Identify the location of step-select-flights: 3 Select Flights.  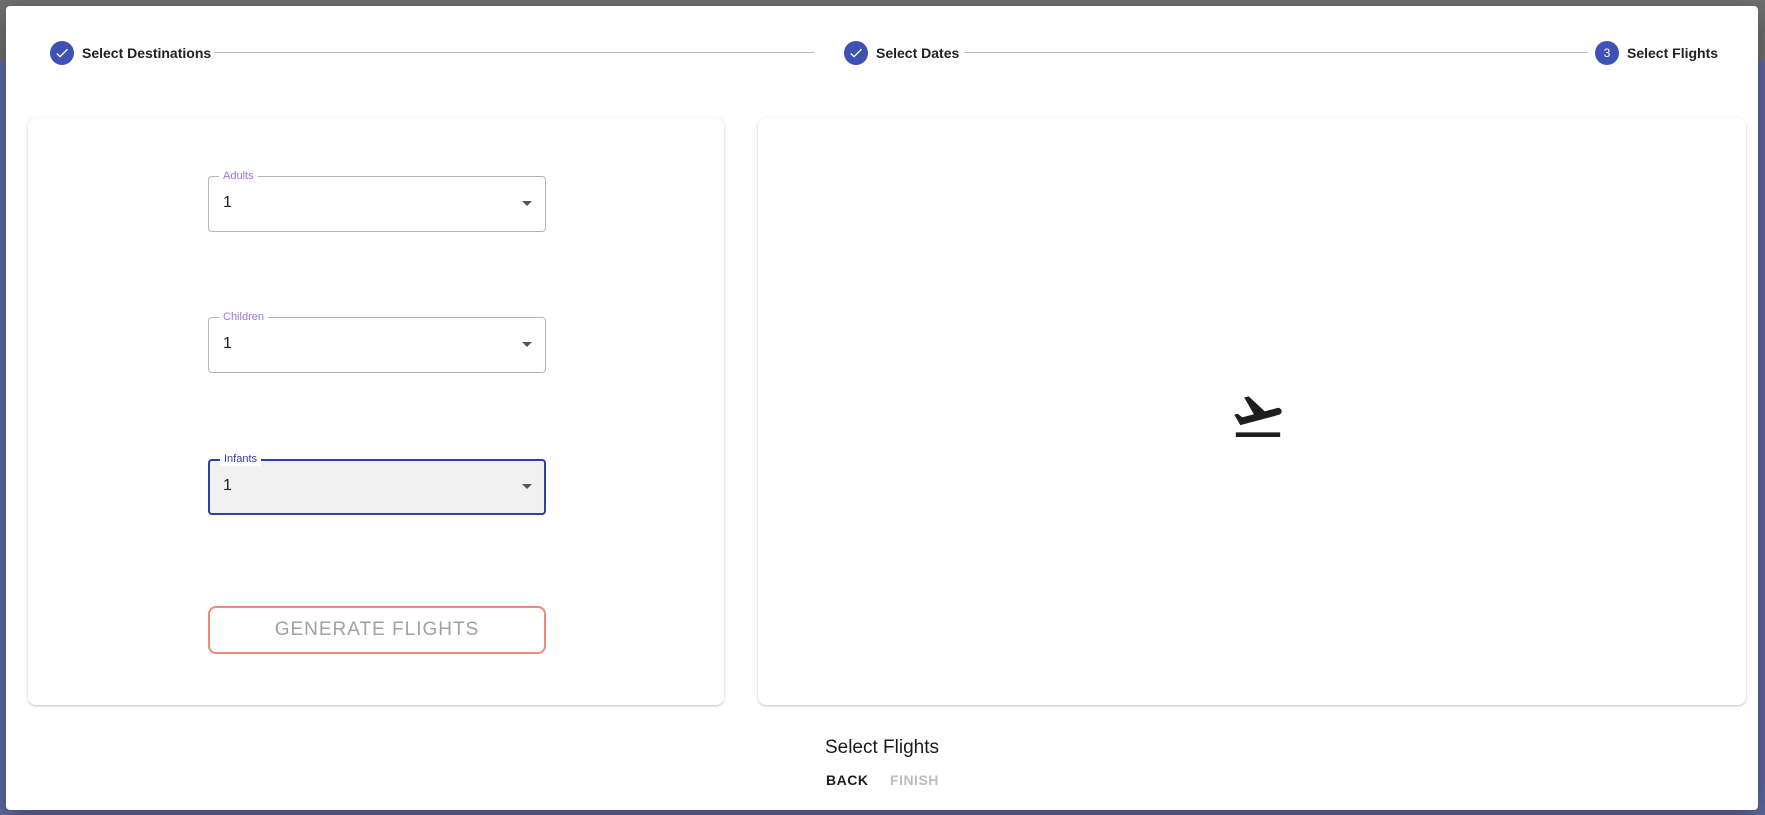
(1656, 53).